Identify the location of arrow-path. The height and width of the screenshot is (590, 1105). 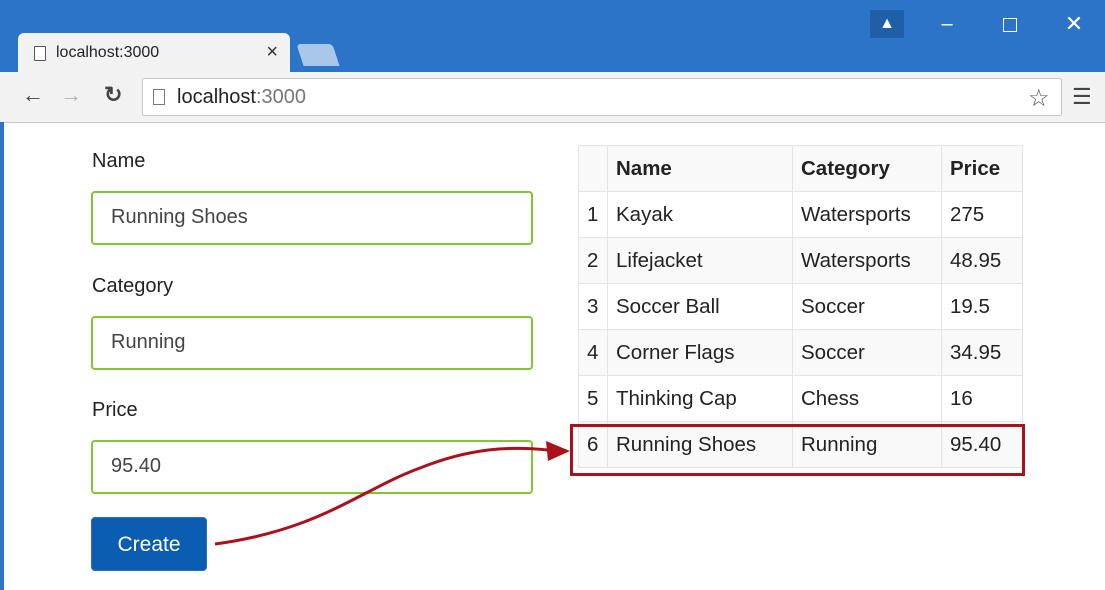
(381, 496).